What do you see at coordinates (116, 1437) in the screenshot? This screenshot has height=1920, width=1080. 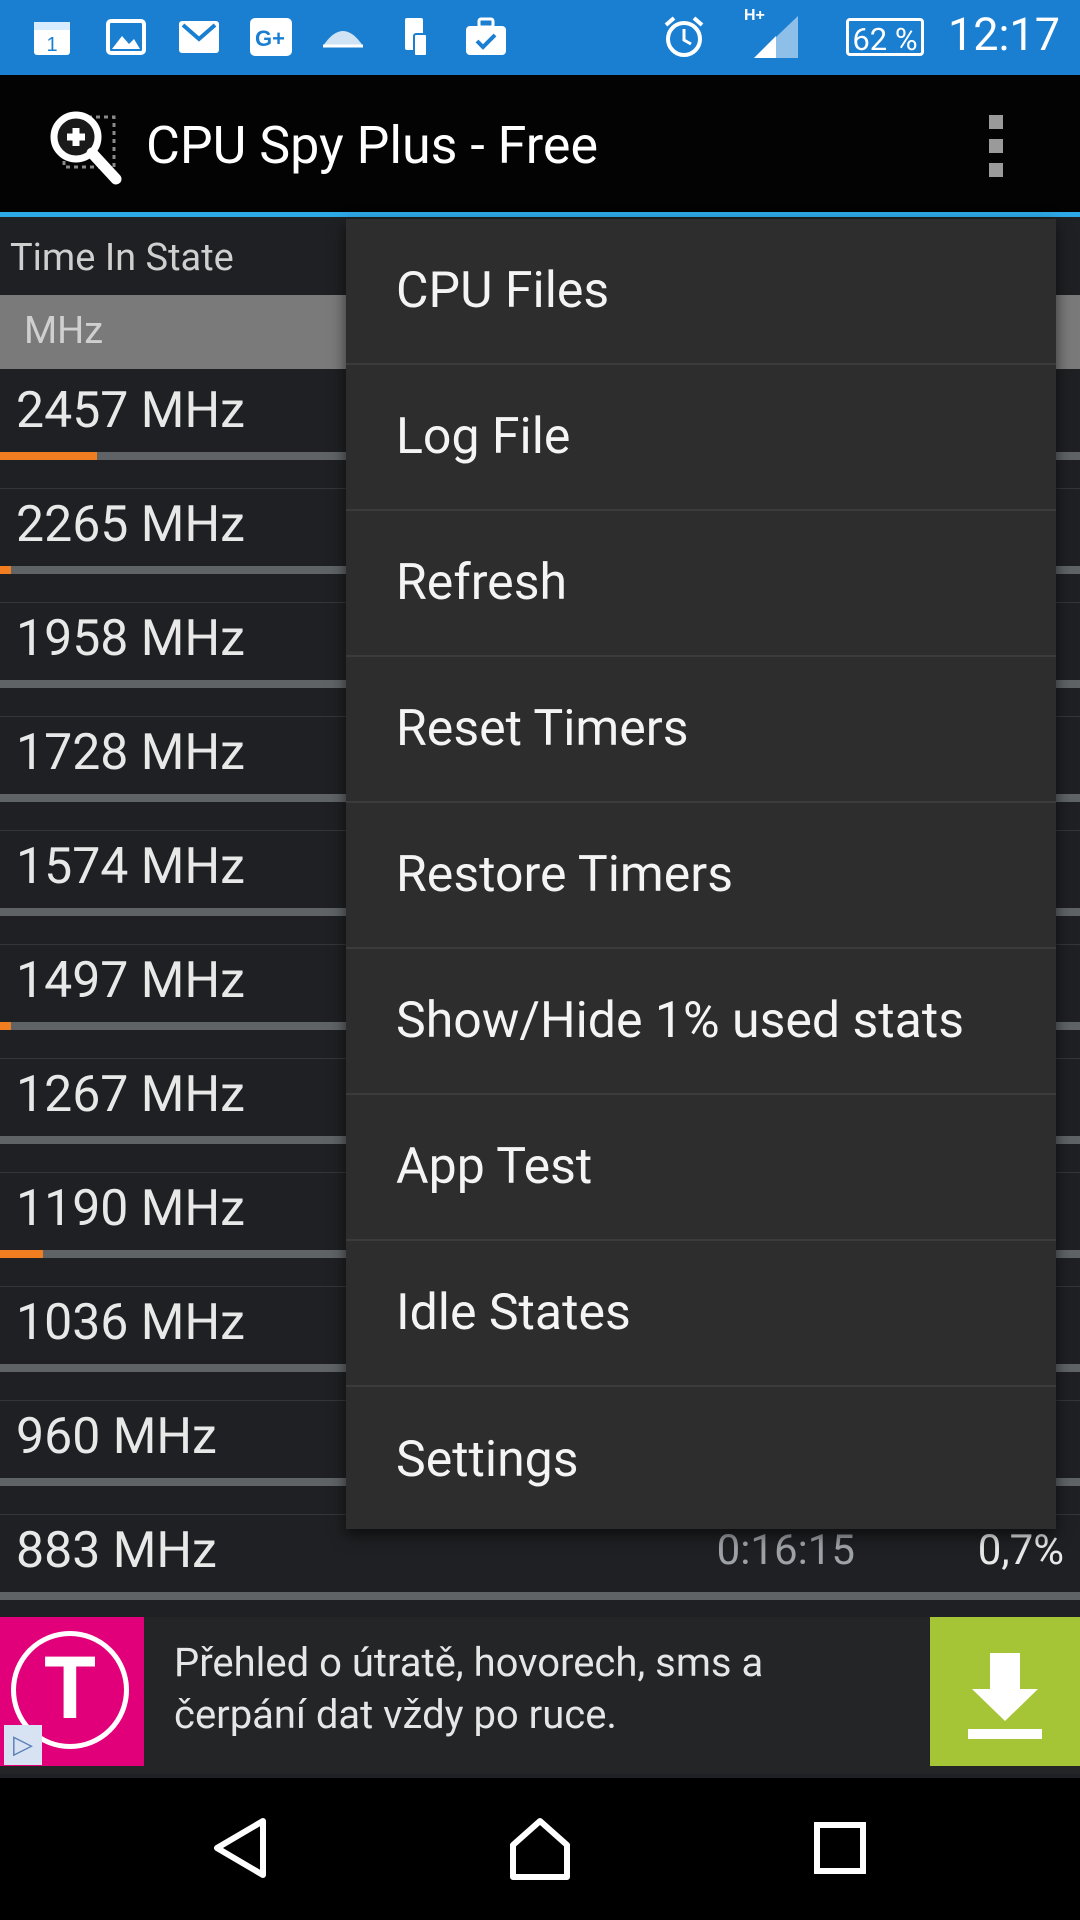 I see `row-frequency: 960 MHz` at bounding box center [116, 1437].